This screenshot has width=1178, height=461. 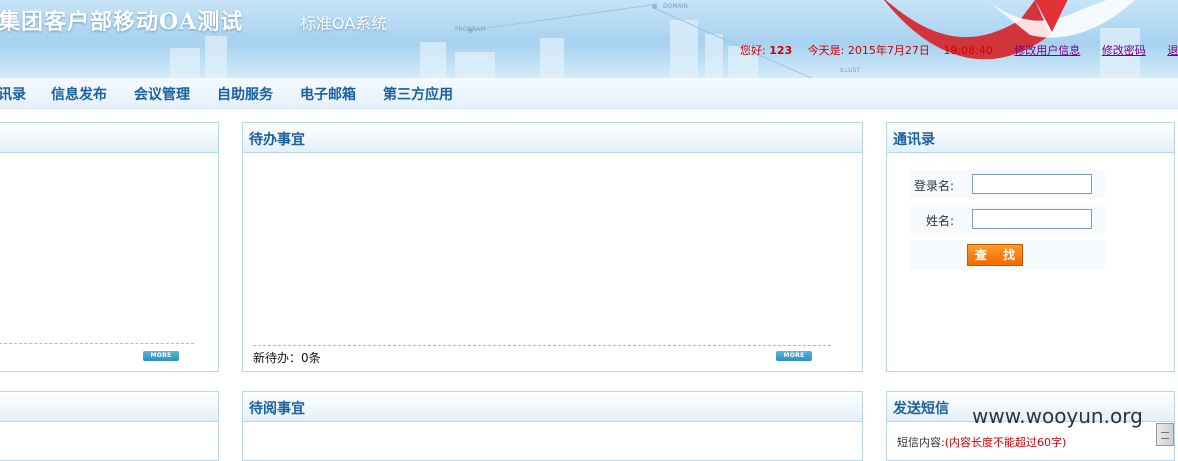 What do you see at coordinates (1124, 50) in the screenshot?
I see `change-password-link: 修改密码` at bounding box center [1124, 50].